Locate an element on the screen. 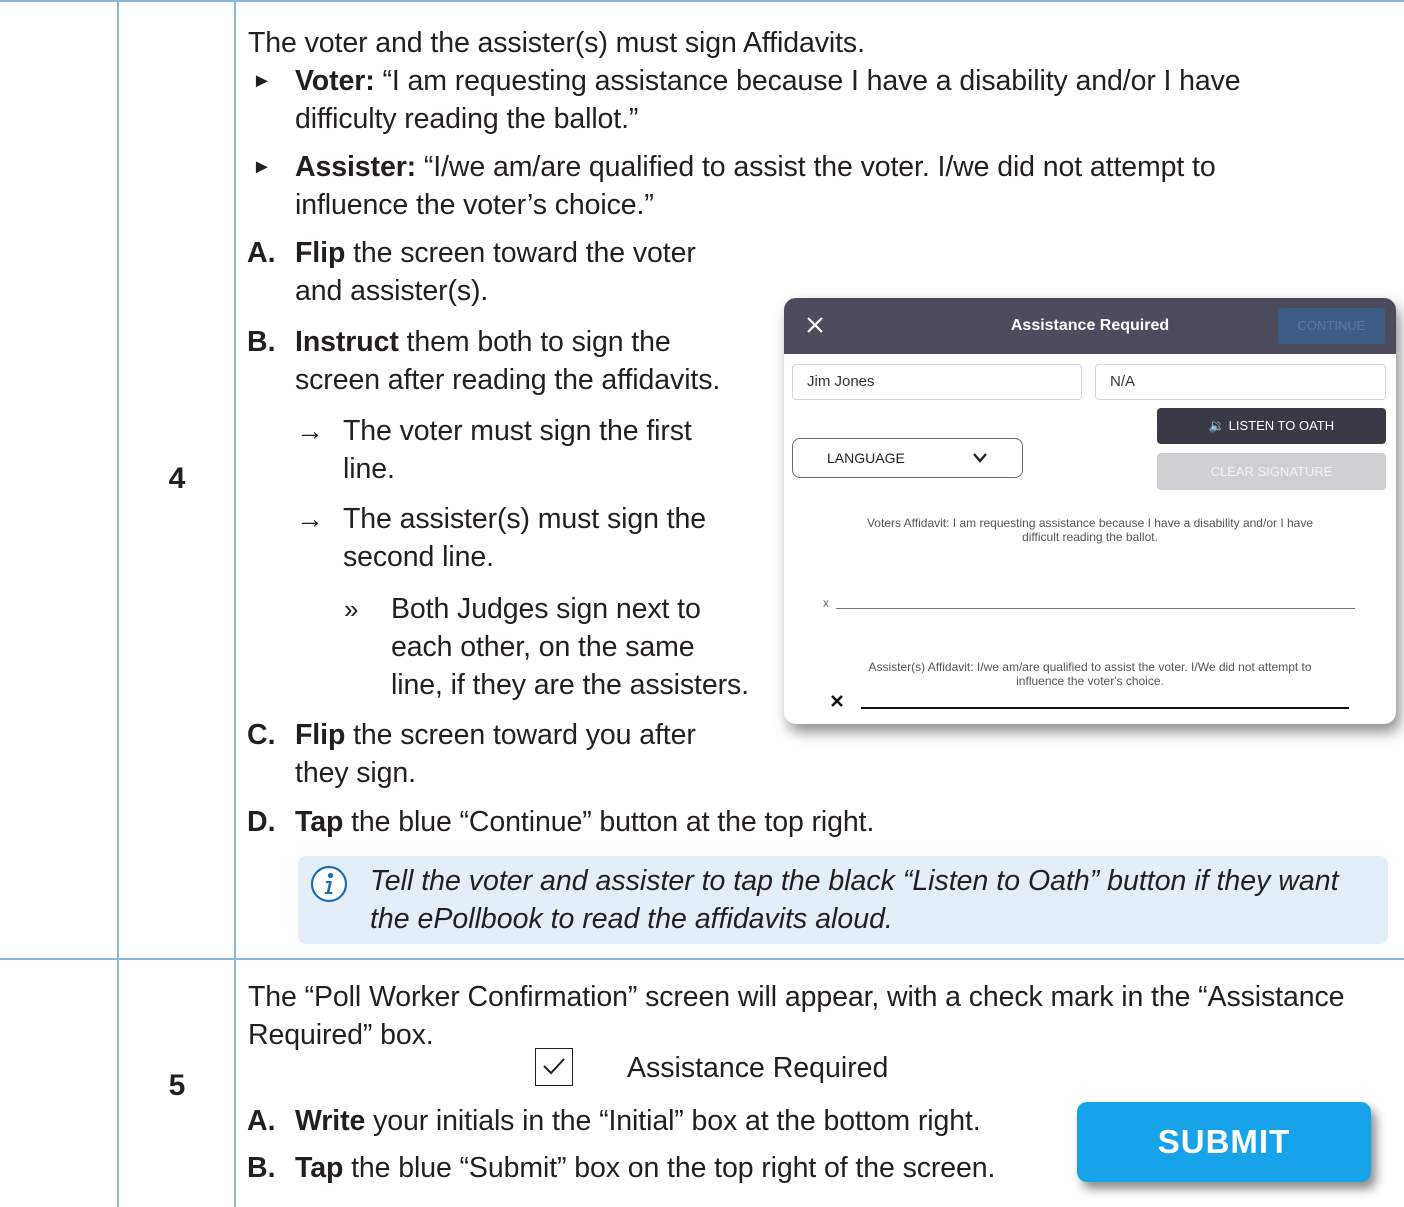  item-a-line2: and assister(s). is located at coordinates (392, 291).